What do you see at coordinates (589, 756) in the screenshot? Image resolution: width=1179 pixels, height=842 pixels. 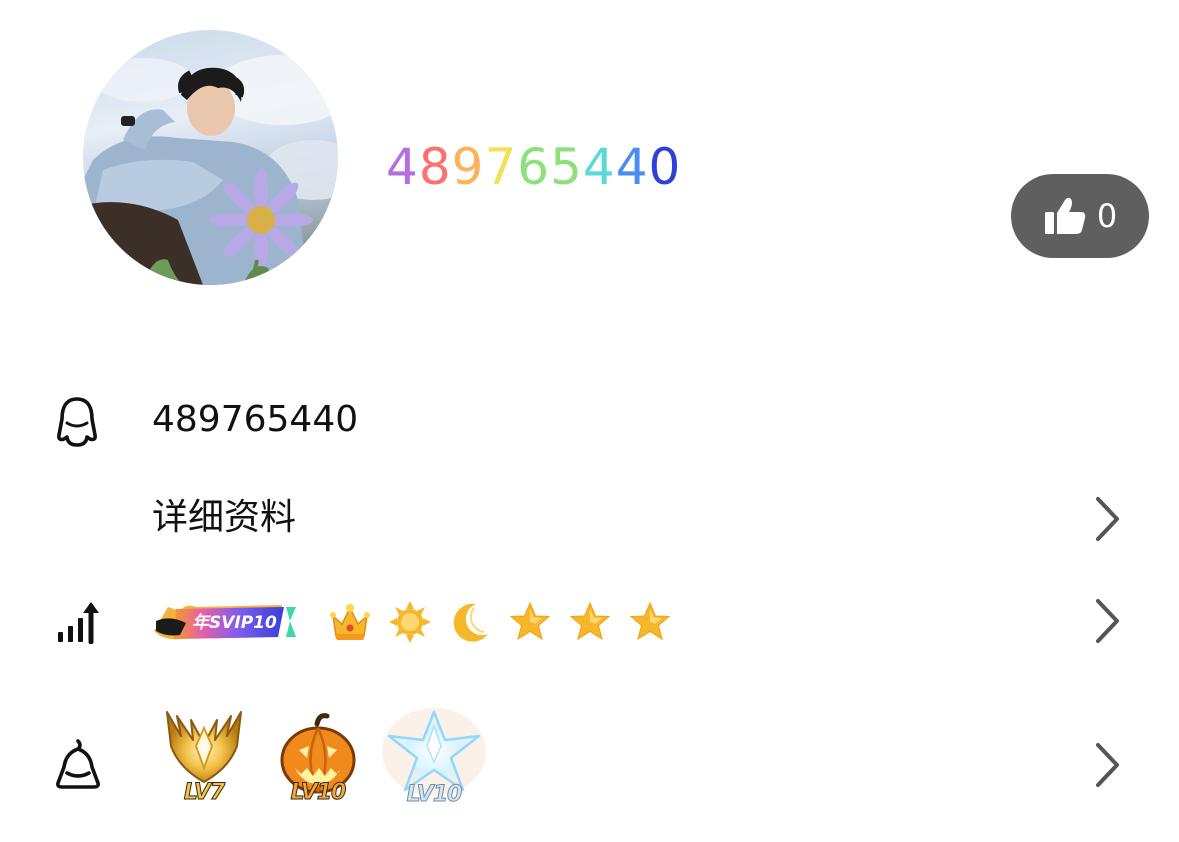 I see `medals-row: LV7 LV10 LV10` at bounding box center [589, 756].